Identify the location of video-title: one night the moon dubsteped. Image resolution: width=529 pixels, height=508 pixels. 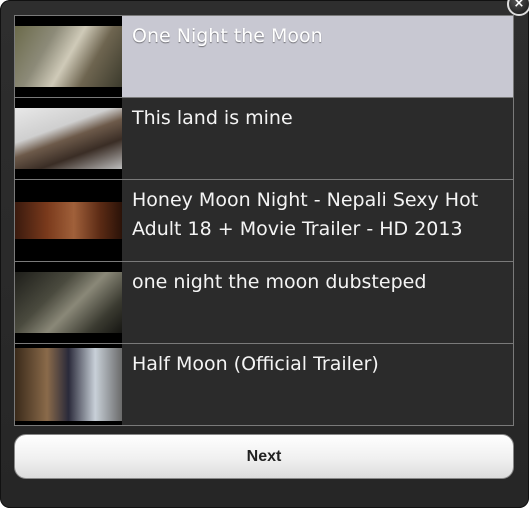
(279, 282).